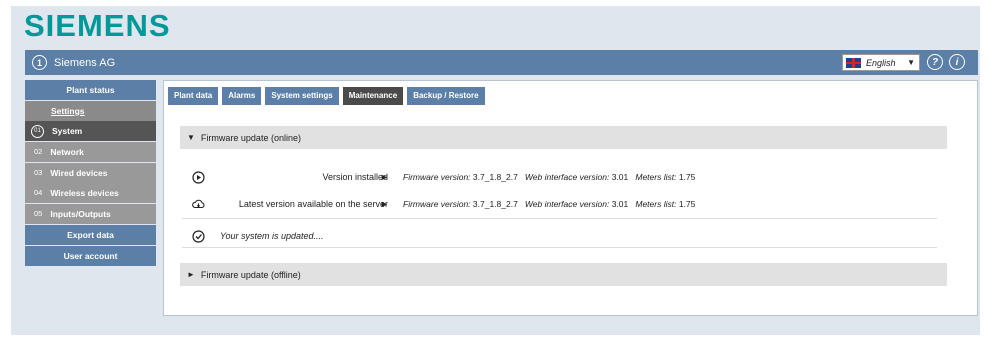 The height and width of the screenshot is (338, 993). Describe the element at coordinates (97, 25) in the screenshot. I see `siemens-logo: SIEMENS` at that location.